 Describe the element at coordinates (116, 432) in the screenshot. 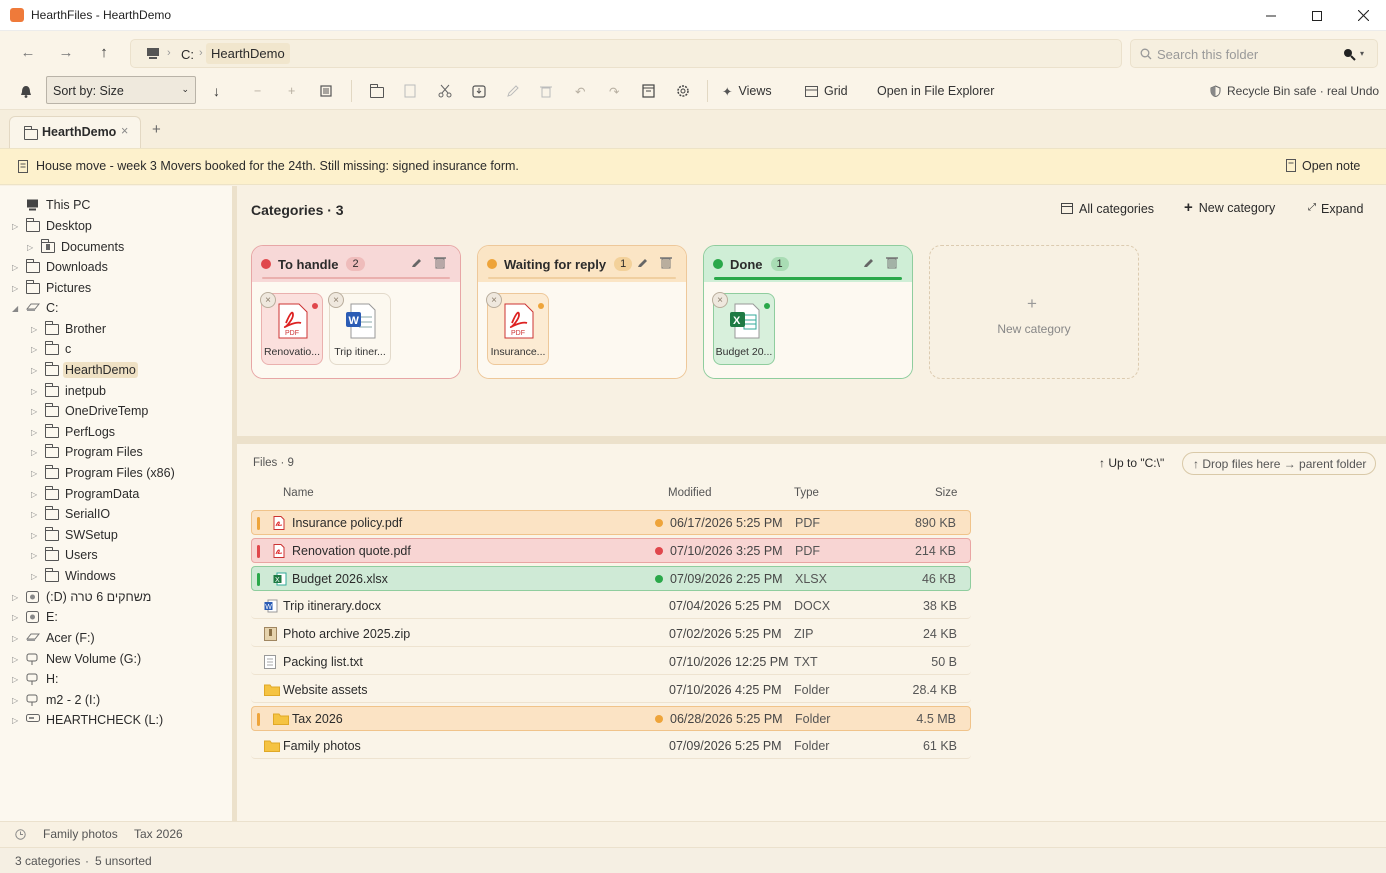

I see `tree-item: ▷ PerfLogs` at that location.